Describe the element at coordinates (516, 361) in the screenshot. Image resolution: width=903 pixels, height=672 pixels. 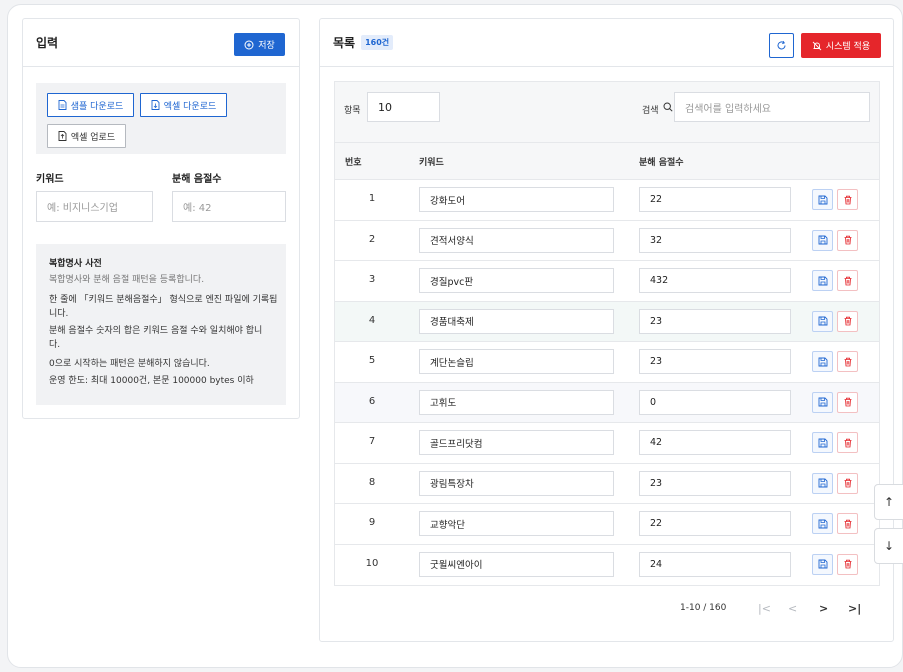
I see `row-keyword-input: 계단논슬립` at that location.